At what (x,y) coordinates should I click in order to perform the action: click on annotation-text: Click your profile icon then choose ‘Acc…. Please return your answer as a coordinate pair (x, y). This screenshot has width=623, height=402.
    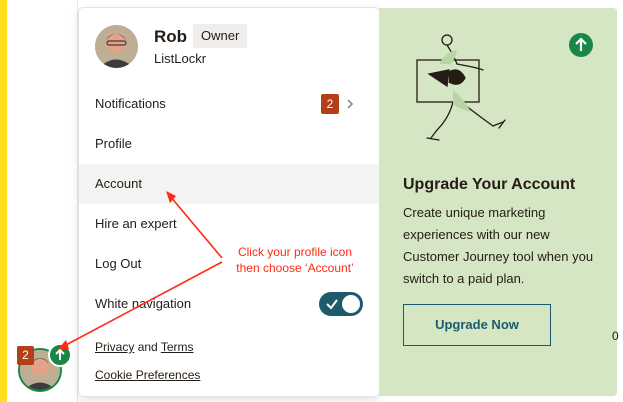
    Looking at the image, I should click on (295, 260).